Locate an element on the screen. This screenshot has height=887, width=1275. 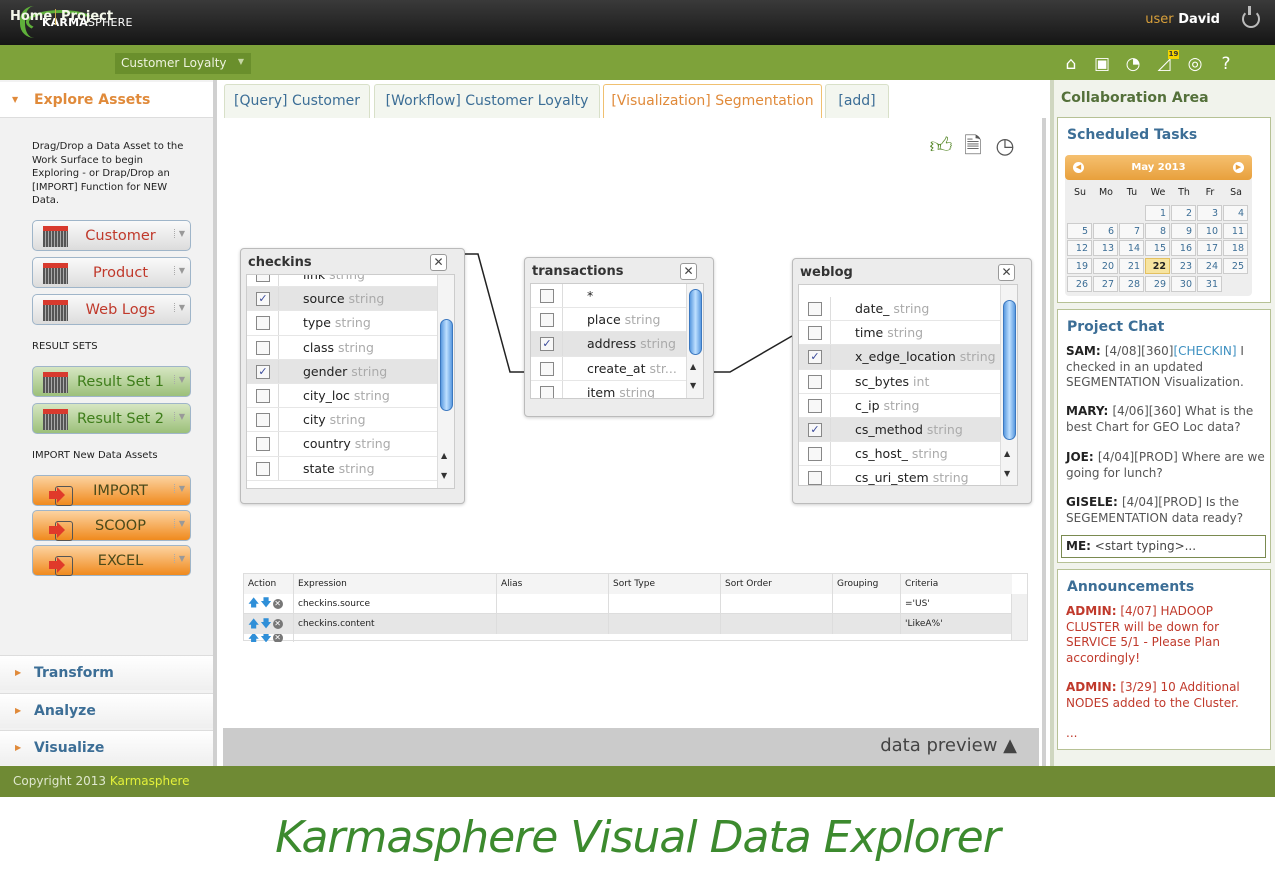
chat-search-icon: ◎ is located at coordinates (1195, 64).